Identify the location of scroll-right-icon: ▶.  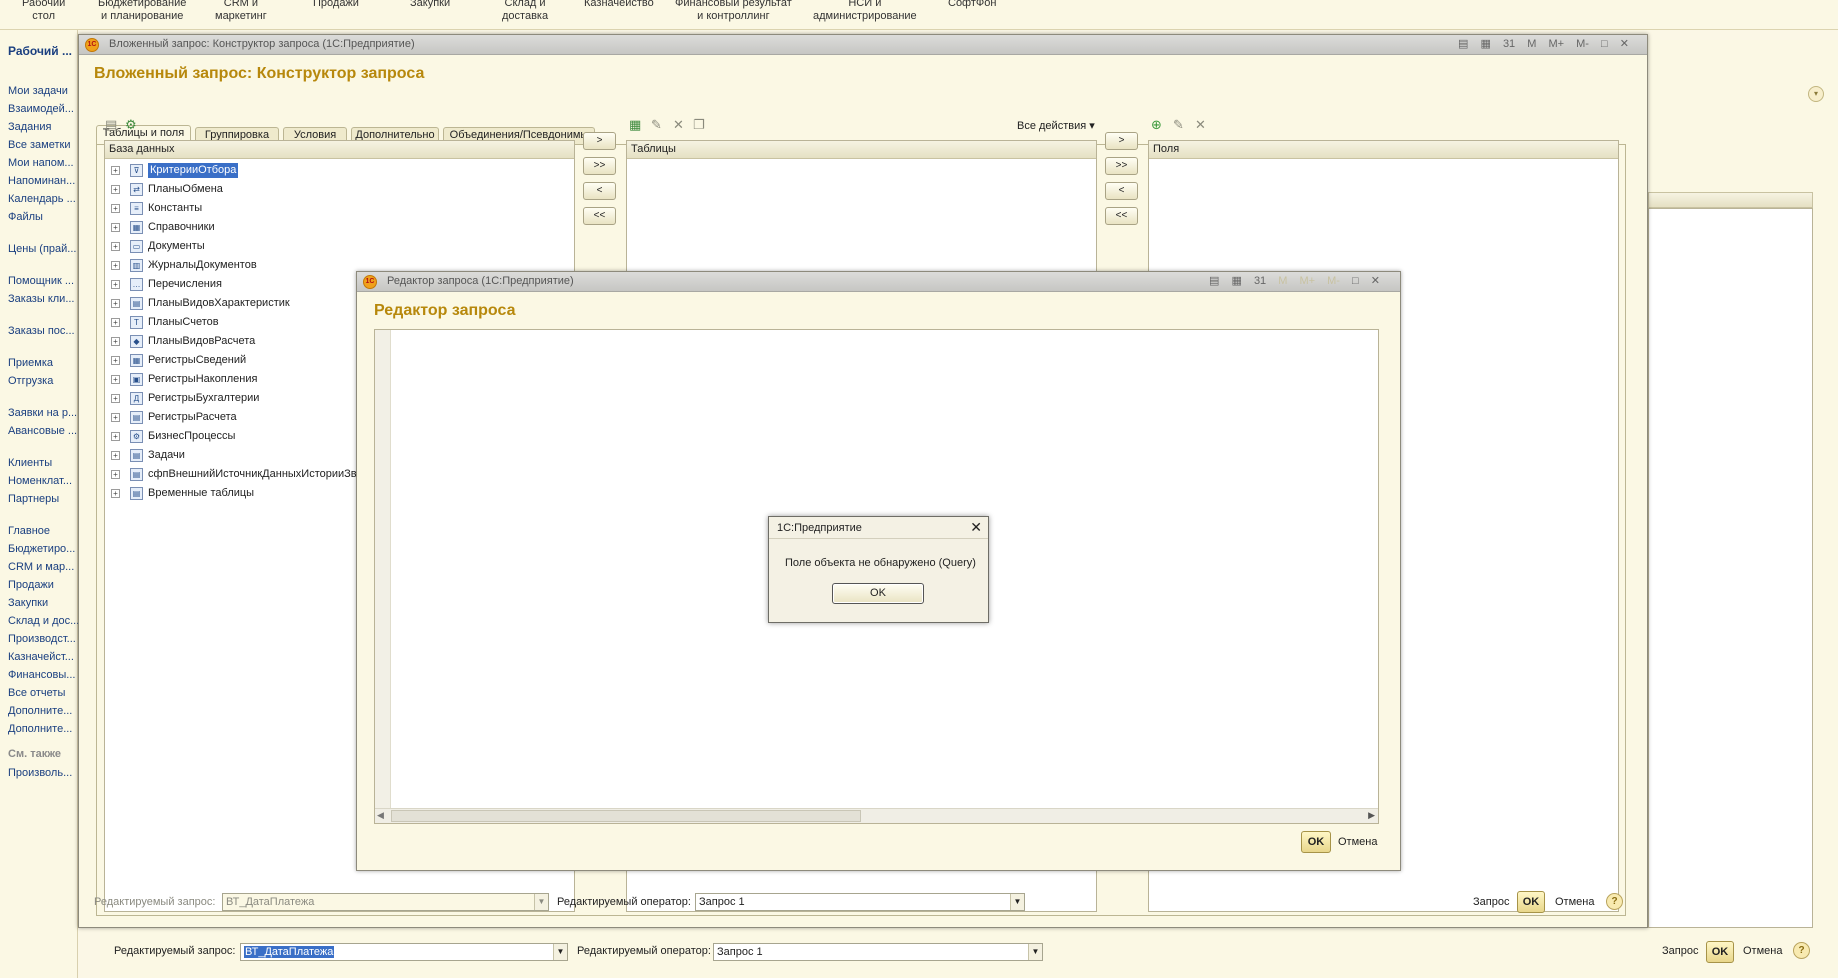
(1371, 815).